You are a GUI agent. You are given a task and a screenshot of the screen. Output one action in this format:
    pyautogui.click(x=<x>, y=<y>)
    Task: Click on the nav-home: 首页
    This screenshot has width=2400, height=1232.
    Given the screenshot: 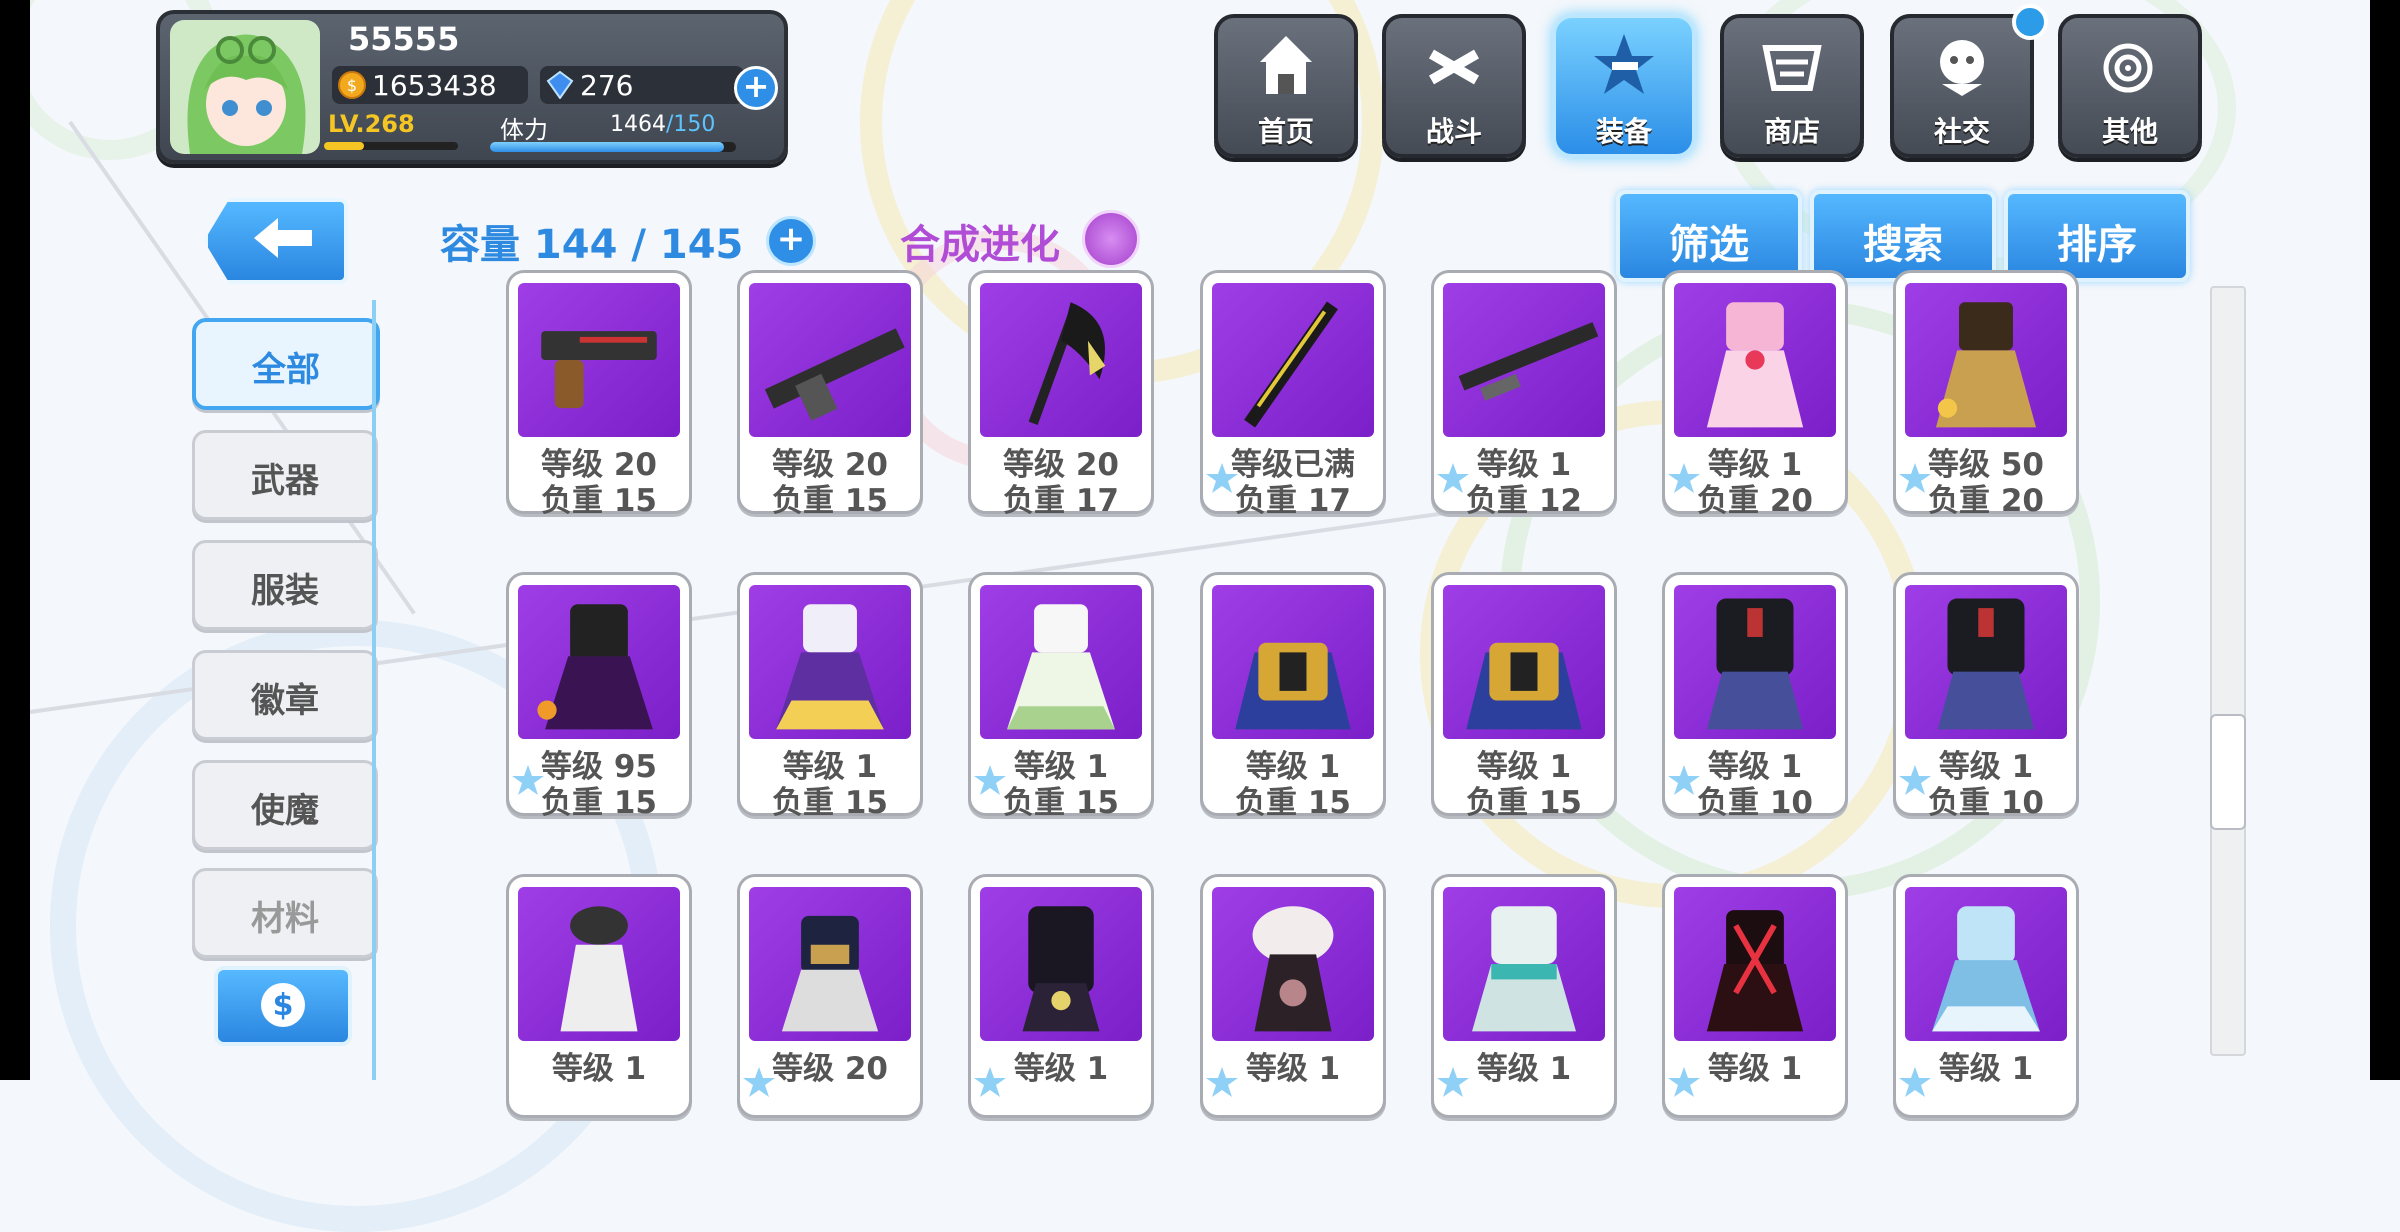 What is the action you would take?
    pyautogui.click(x=1286, y=86)
    